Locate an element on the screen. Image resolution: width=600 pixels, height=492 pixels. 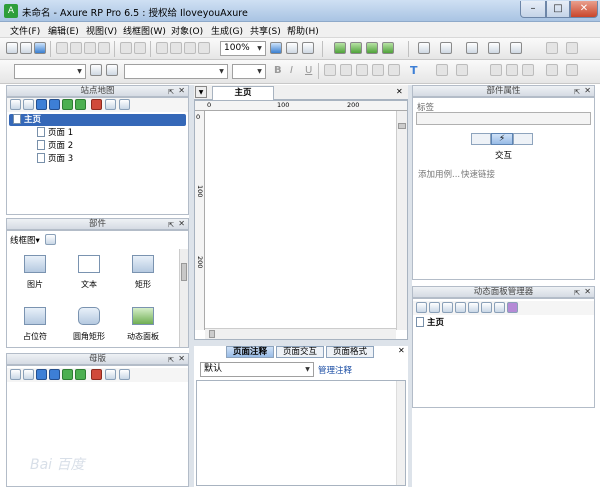
canvas-horizontal-scrollbar is located at coordinates (300, 333).